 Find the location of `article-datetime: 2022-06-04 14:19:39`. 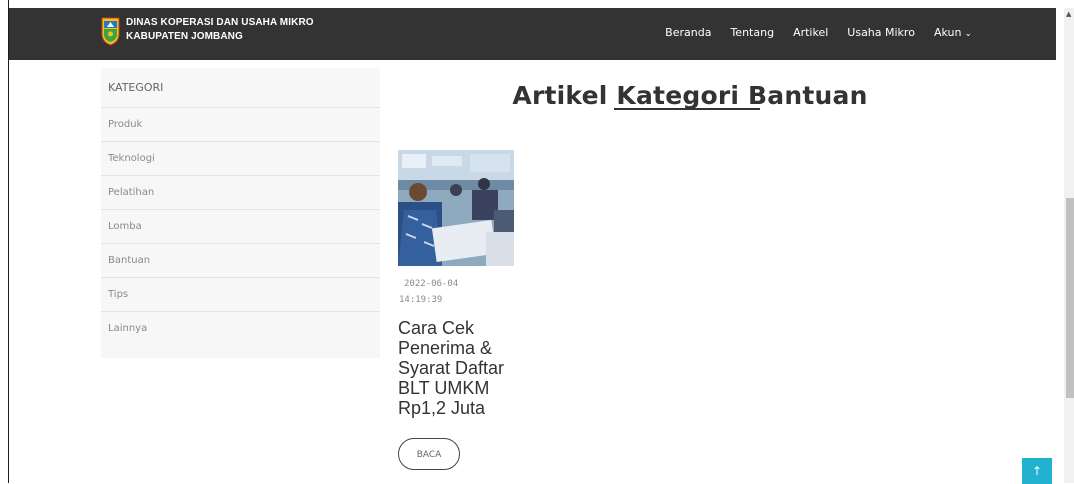

article-datetime: 2022-06-04 14:19:39 is located at coordinates (453, 292).